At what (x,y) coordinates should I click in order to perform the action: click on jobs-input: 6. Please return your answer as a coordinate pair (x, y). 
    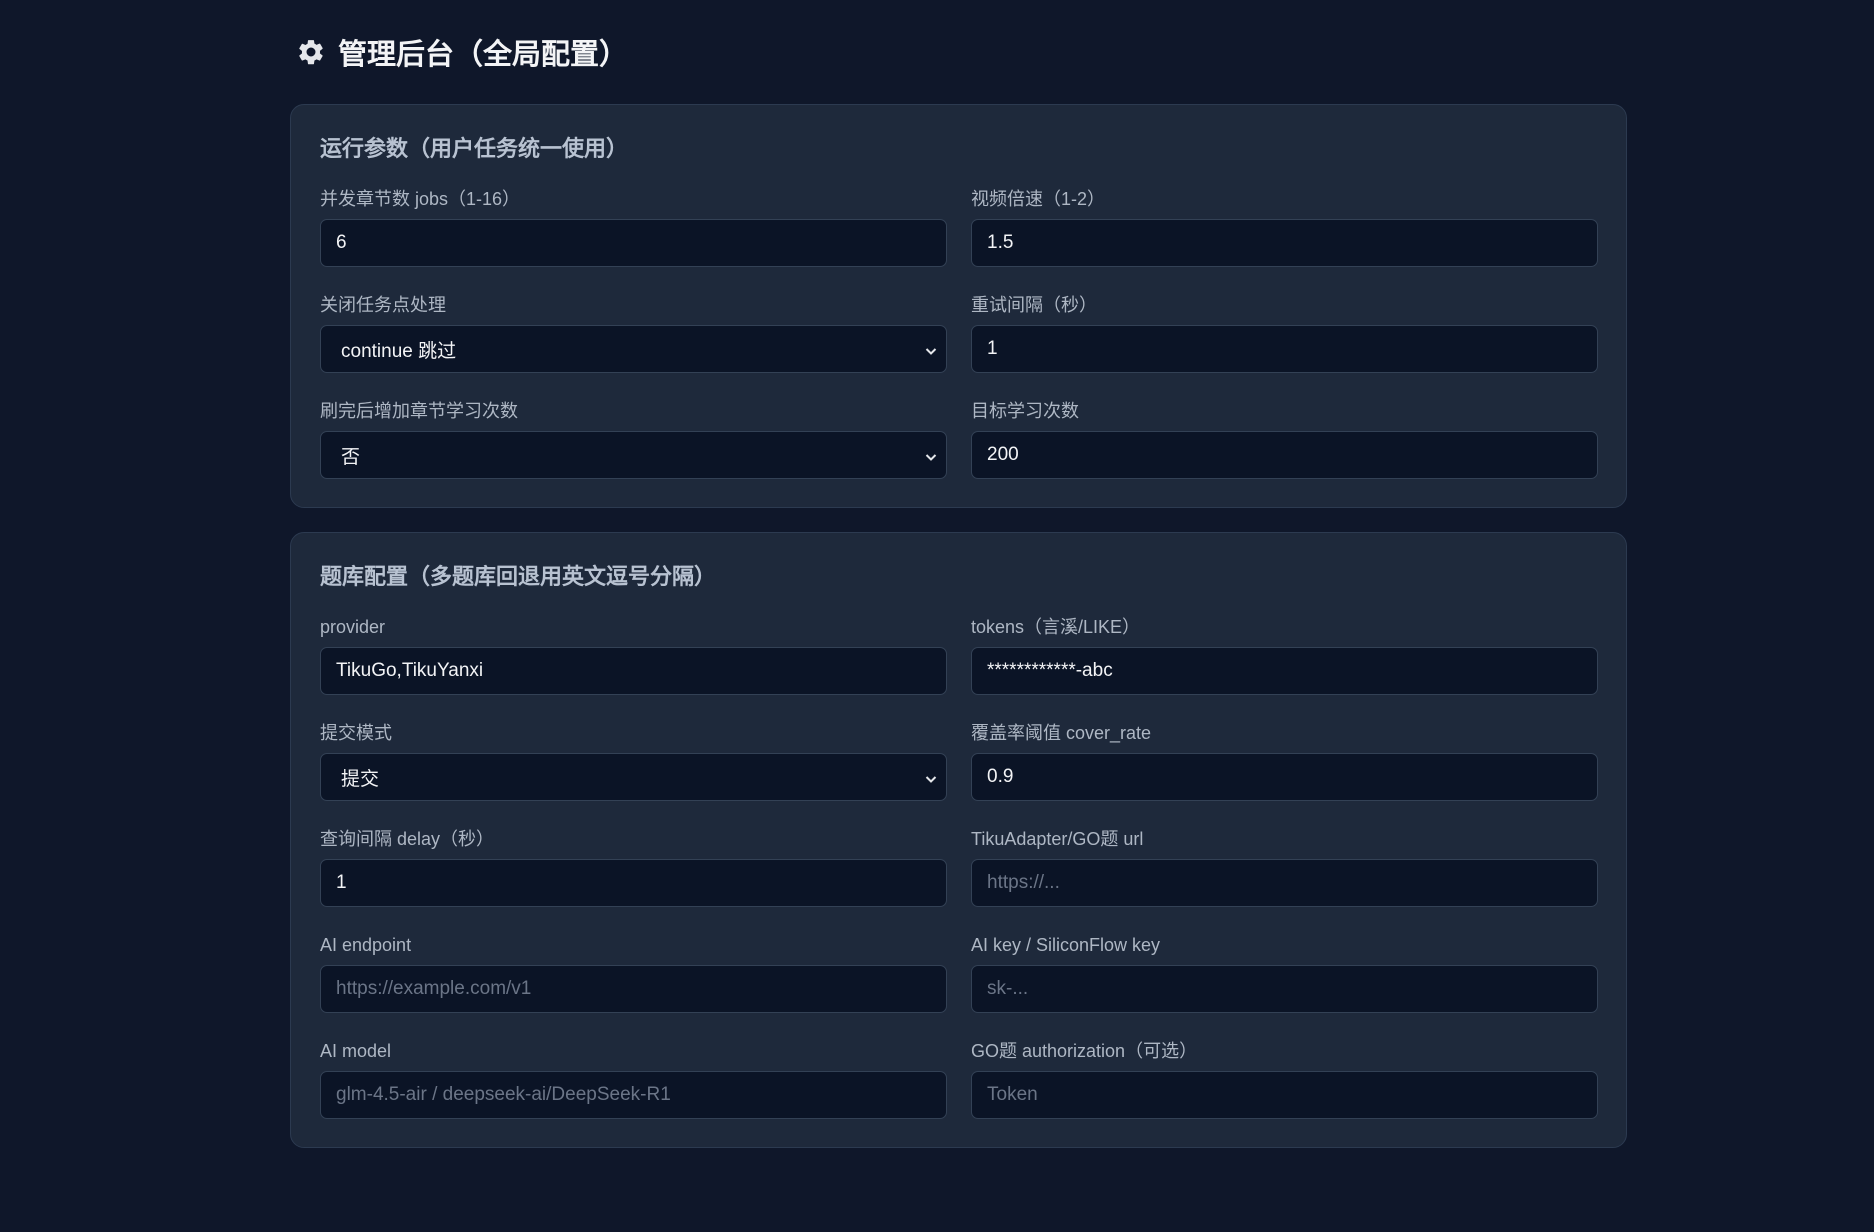
    Looking at the image, I should click on (633, 243).